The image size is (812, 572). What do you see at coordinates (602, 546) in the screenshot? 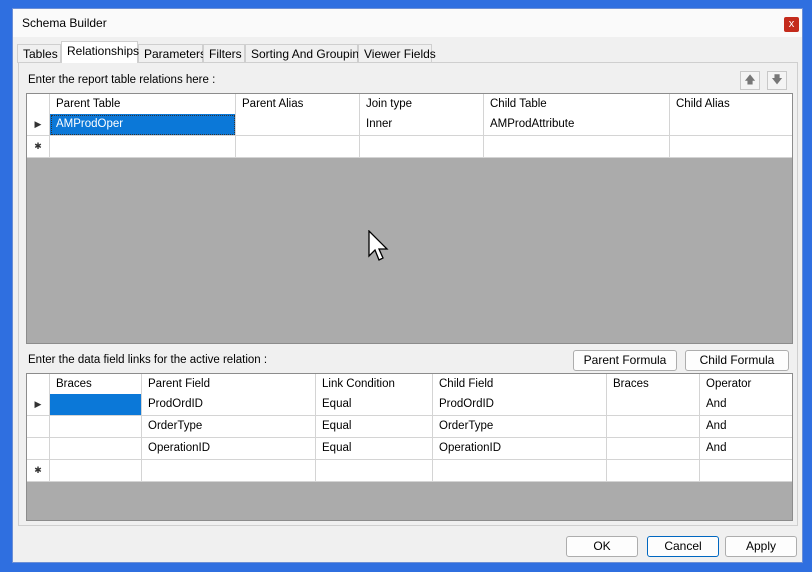
I see `ok-button: OK` at bounding box center [602, 546].